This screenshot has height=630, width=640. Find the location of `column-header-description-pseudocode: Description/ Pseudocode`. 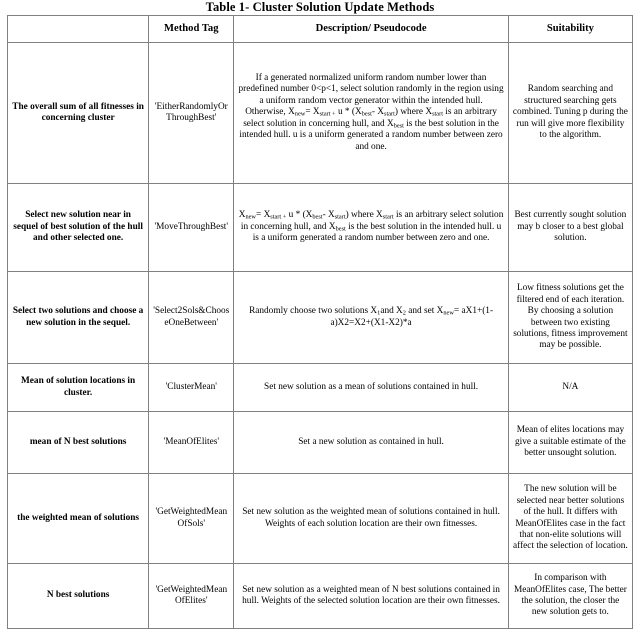

column-header-description-pseudocode: Description/ Pseudocode is located at coordinates (371, 29).